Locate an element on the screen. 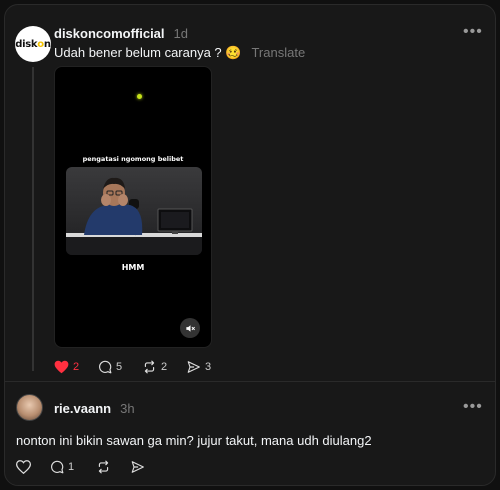 The image size is (500, 490). reply-comment-count: 1 is located at coordinates (71, 467).